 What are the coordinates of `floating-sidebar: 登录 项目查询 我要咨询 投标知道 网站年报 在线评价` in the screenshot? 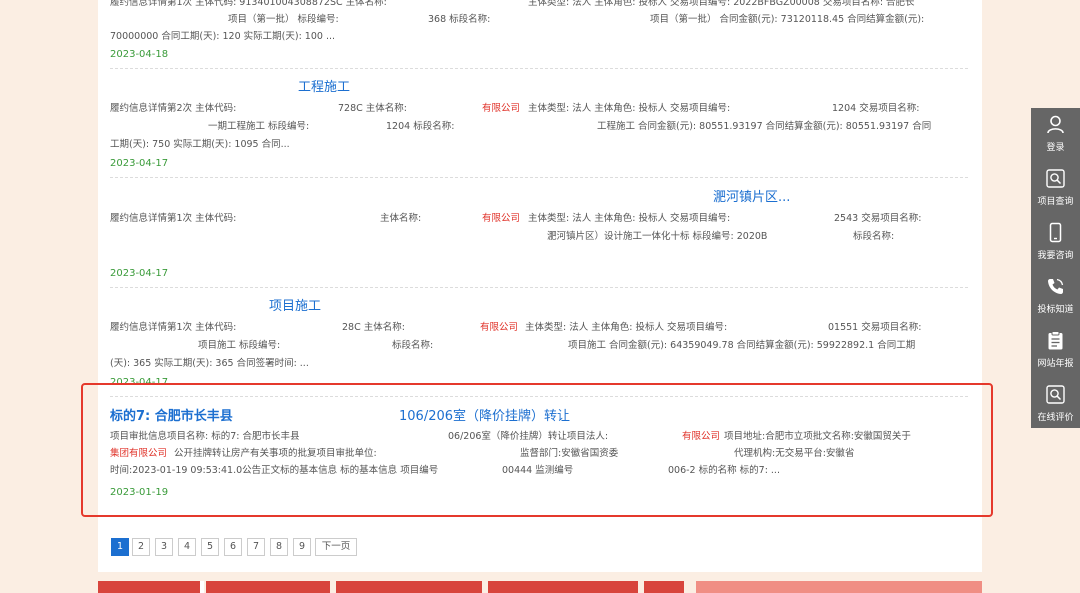 It's located at (1055, 268).